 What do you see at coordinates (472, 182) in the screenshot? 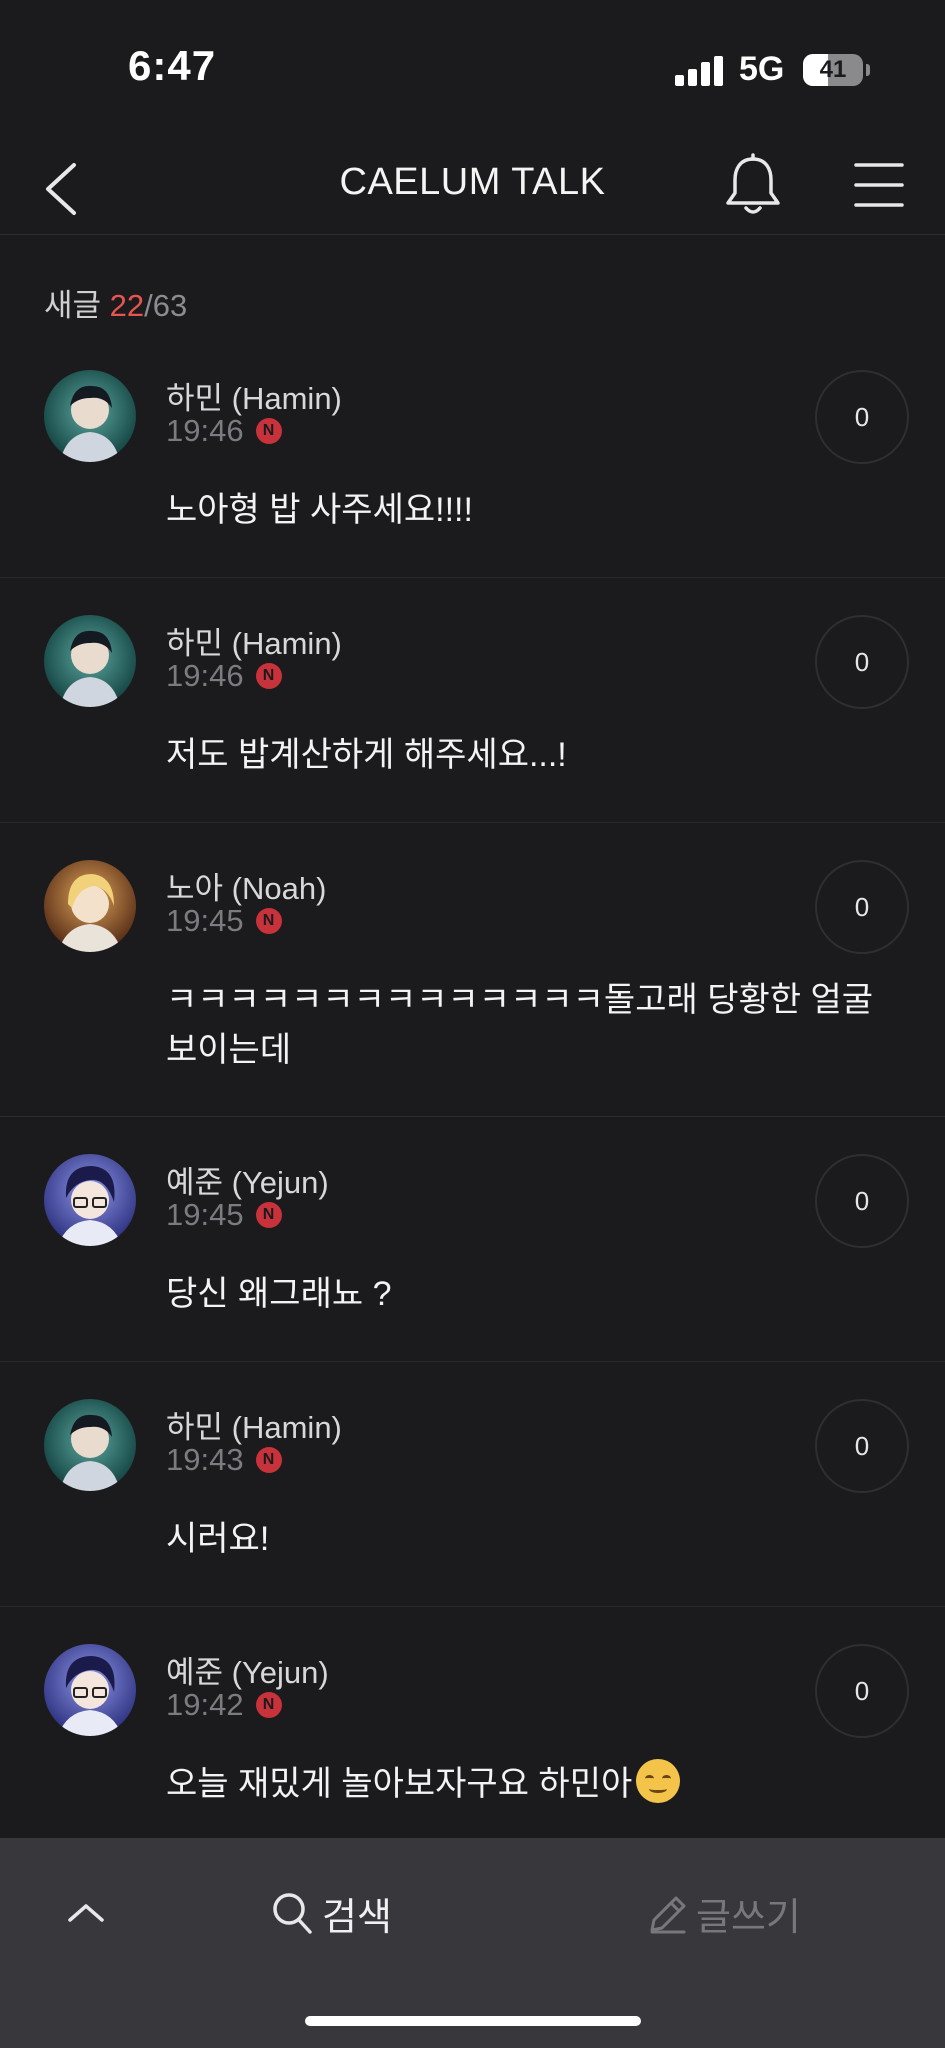
I see `page-title: CAELUM TALK` at bounding box center [472, 182].